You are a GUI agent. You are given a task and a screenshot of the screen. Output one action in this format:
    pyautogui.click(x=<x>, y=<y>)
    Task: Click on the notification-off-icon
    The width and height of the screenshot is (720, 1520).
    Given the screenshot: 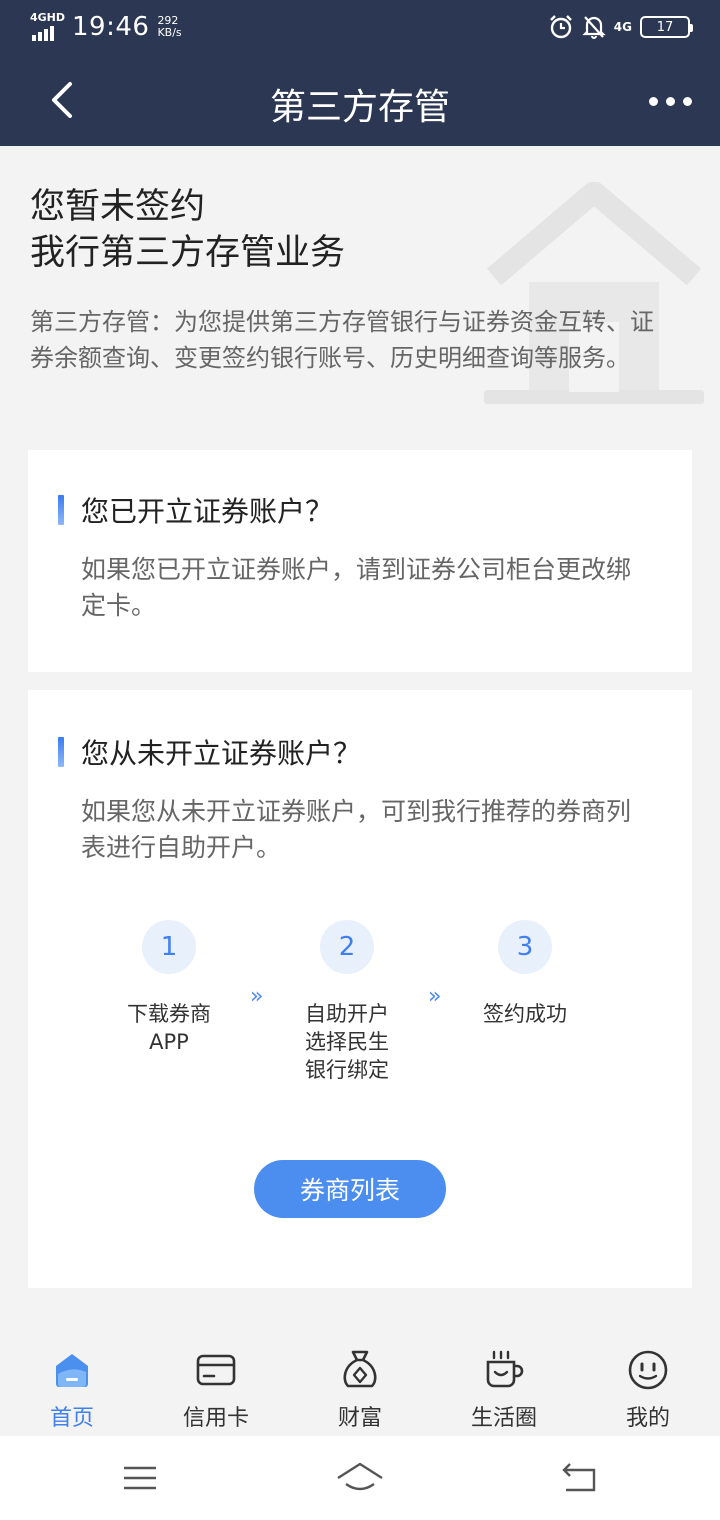 What is the action you would take?
    pyautogui.click(x=594, y=27)
    